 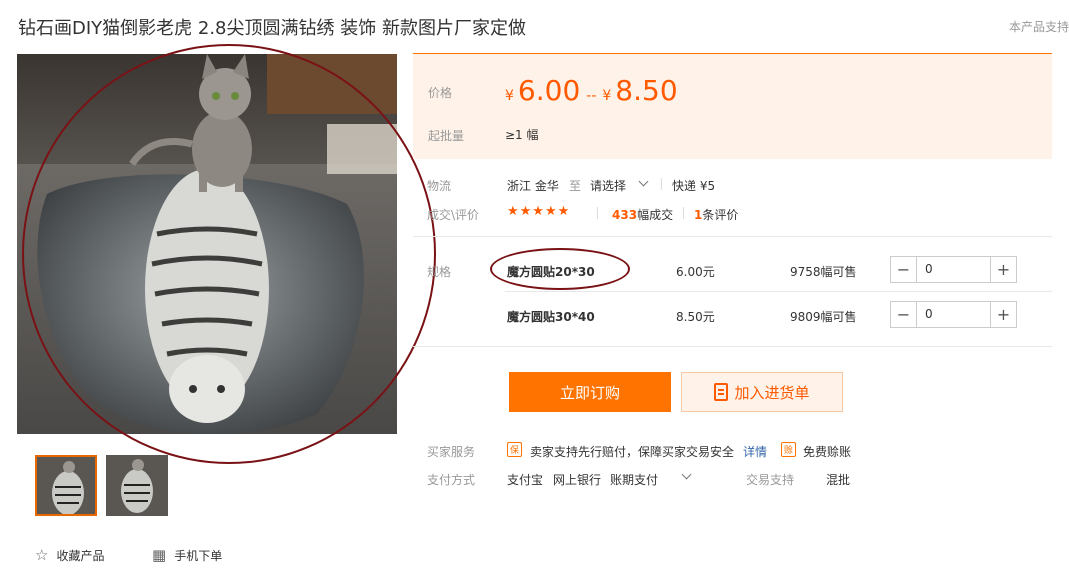 I want to click on payment-method-alipay: 支付宝, so click(x=525, y=480).